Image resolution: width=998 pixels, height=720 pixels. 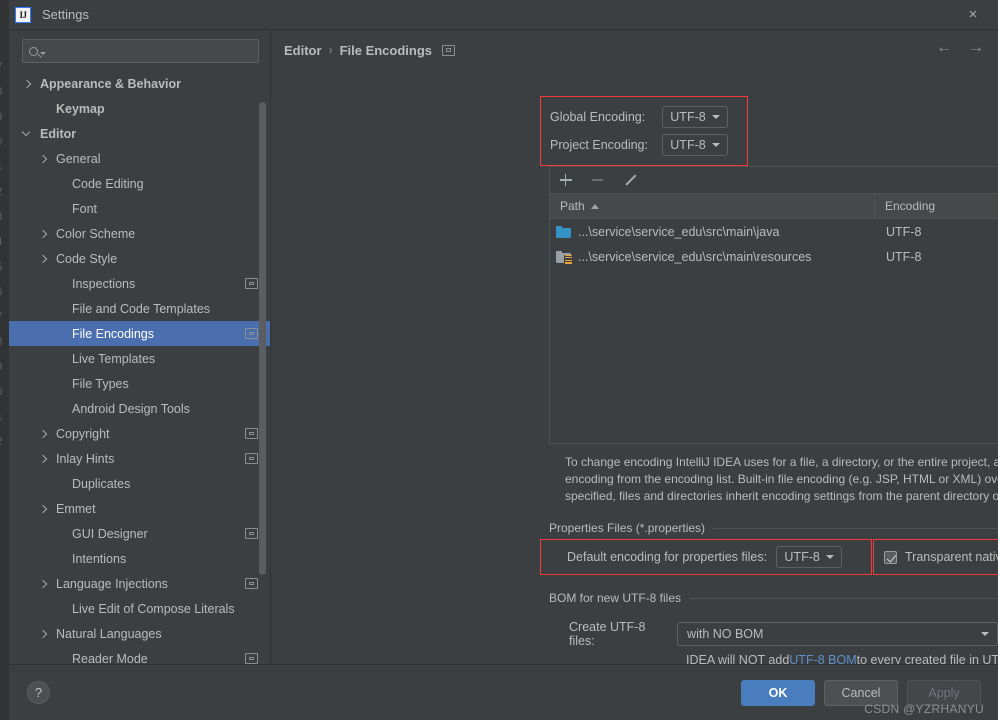 What do you see at coordinates (139, 208) in the screenshot?
I see `sidebar-item-font: Font` at bounding box center [139, 208].